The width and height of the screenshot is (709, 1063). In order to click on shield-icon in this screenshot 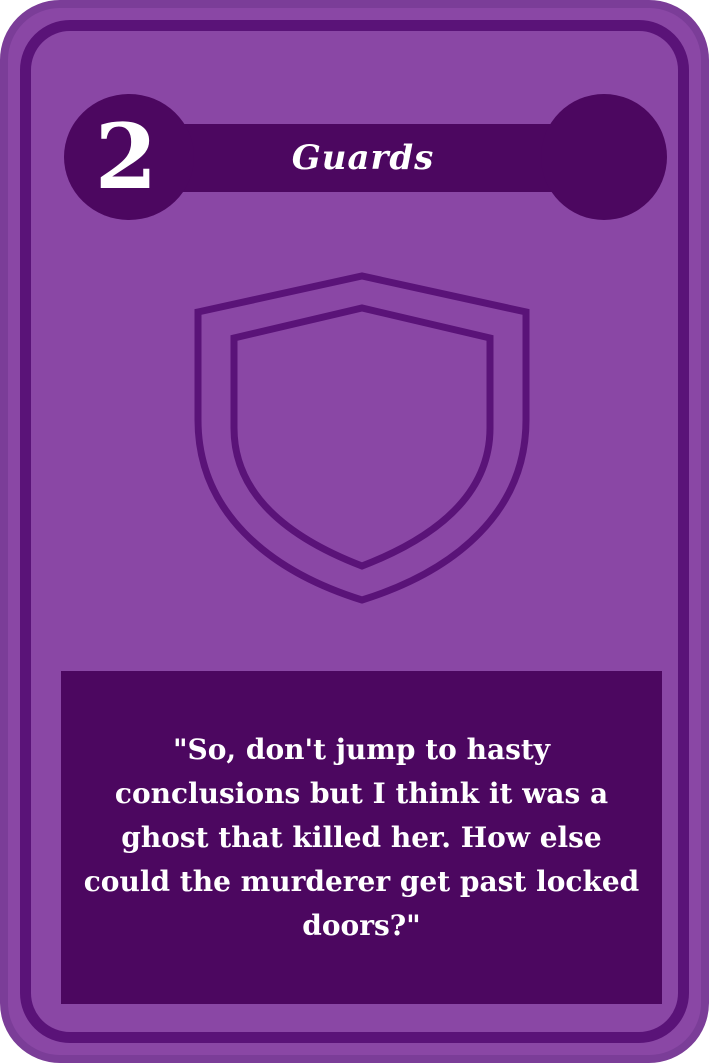, I will do `click(362, 438)`.